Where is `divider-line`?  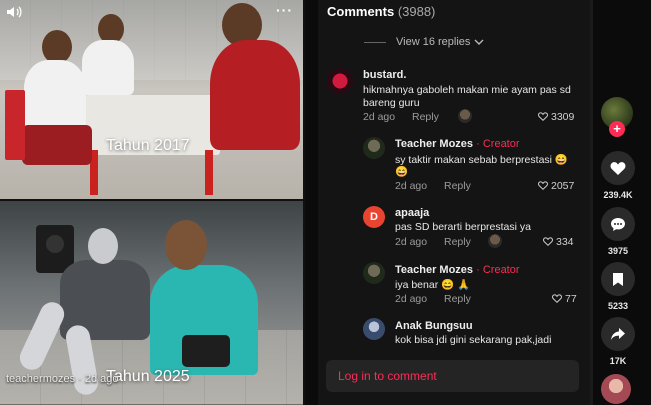 divider-line is located at coordinates (375, 42).